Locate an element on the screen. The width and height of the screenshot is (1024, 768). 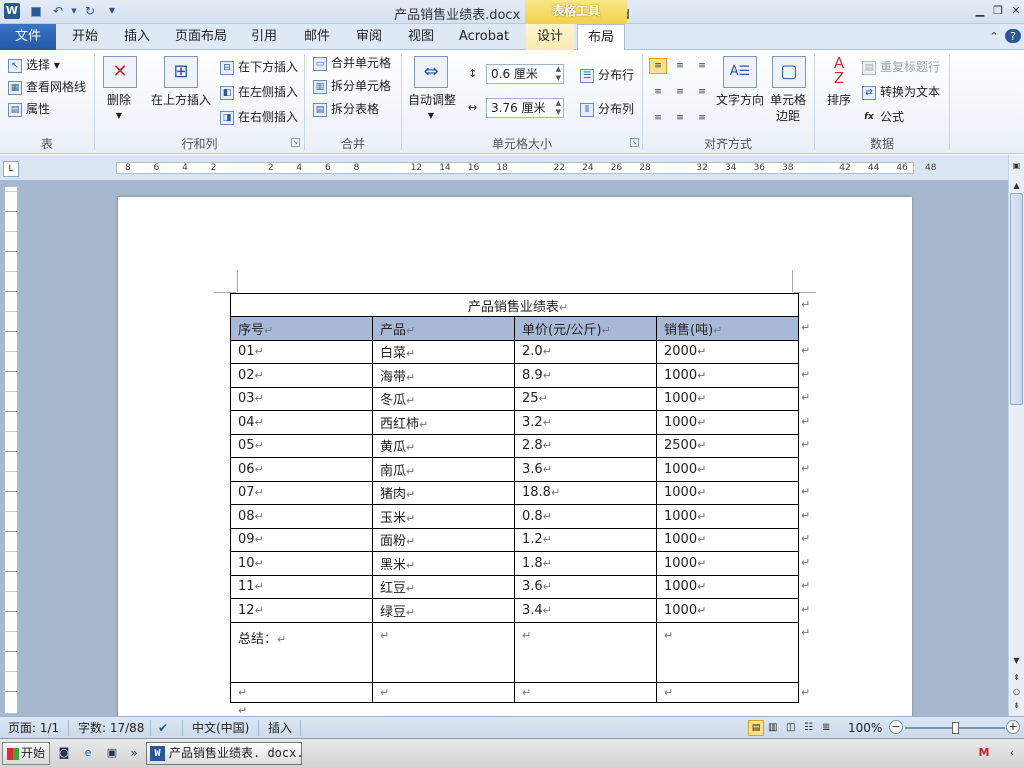
view-gridlines-button: ▦ 查看网格线 is located at coordinates (47, 87).